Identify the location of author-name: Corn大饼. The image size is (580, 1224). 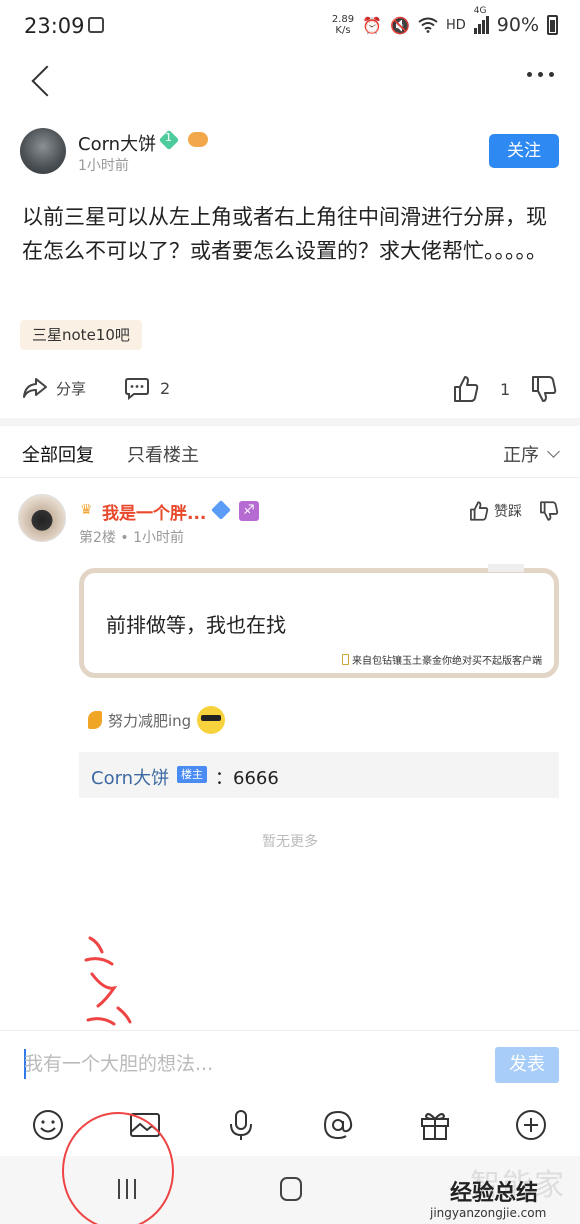
(117, 143).